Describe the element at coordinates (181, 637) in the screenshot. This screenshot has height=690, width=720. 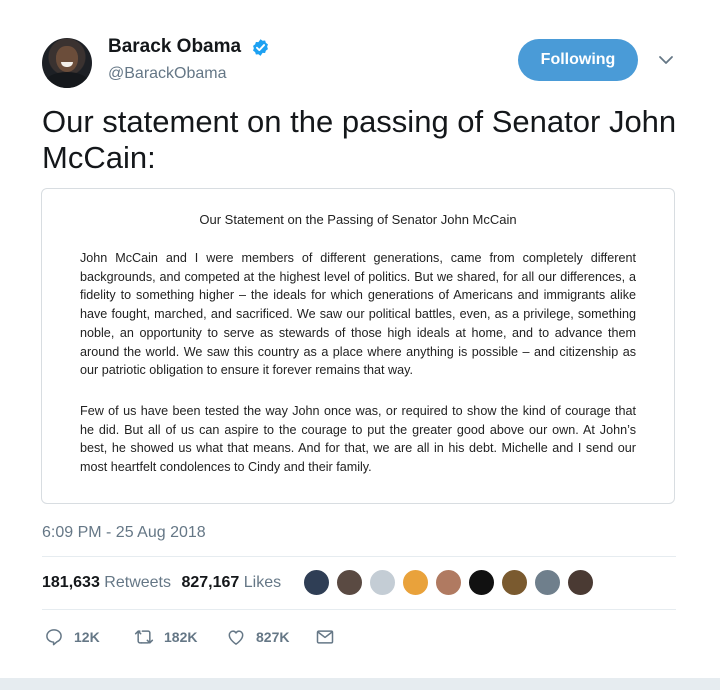
I see `retweet-count: 182K` at that location.